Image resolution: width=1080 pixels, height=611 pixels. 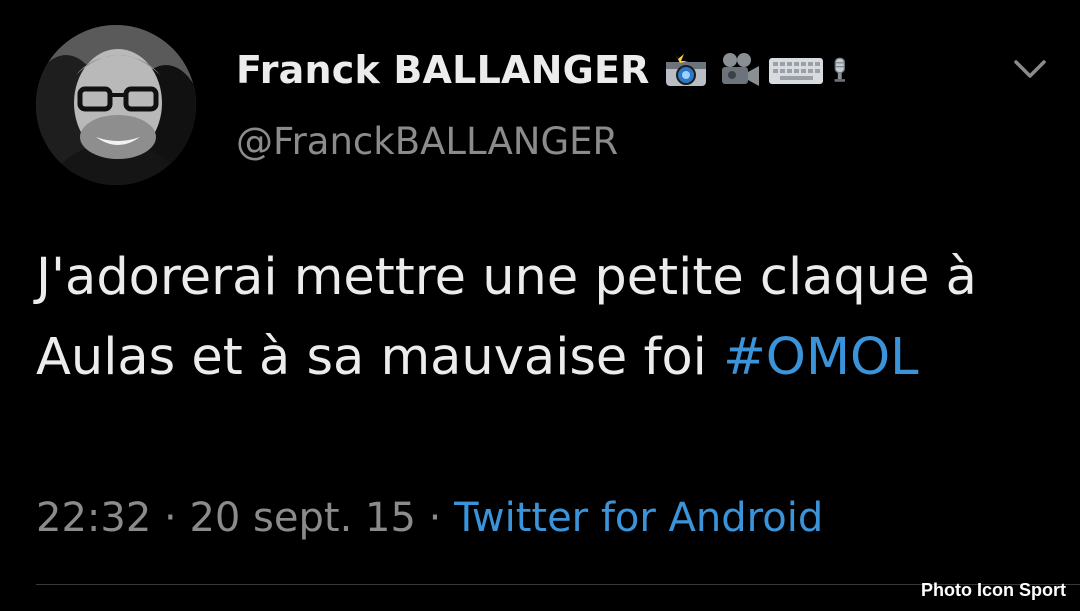 I want to click on user-handle: @FranckBALLANGER, so click(x=427, y=141).